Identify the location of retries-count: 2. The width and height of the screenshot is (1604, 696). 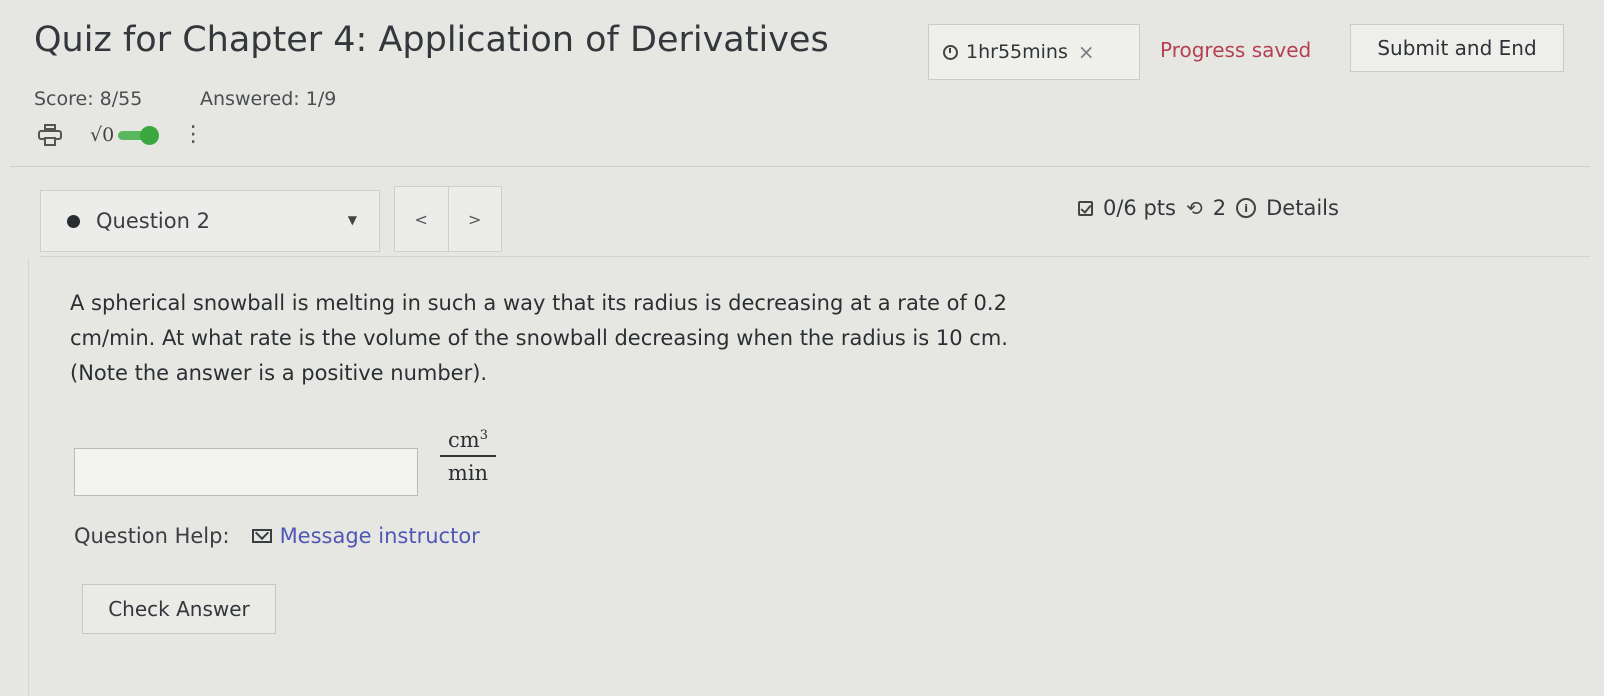
(1219, 208).